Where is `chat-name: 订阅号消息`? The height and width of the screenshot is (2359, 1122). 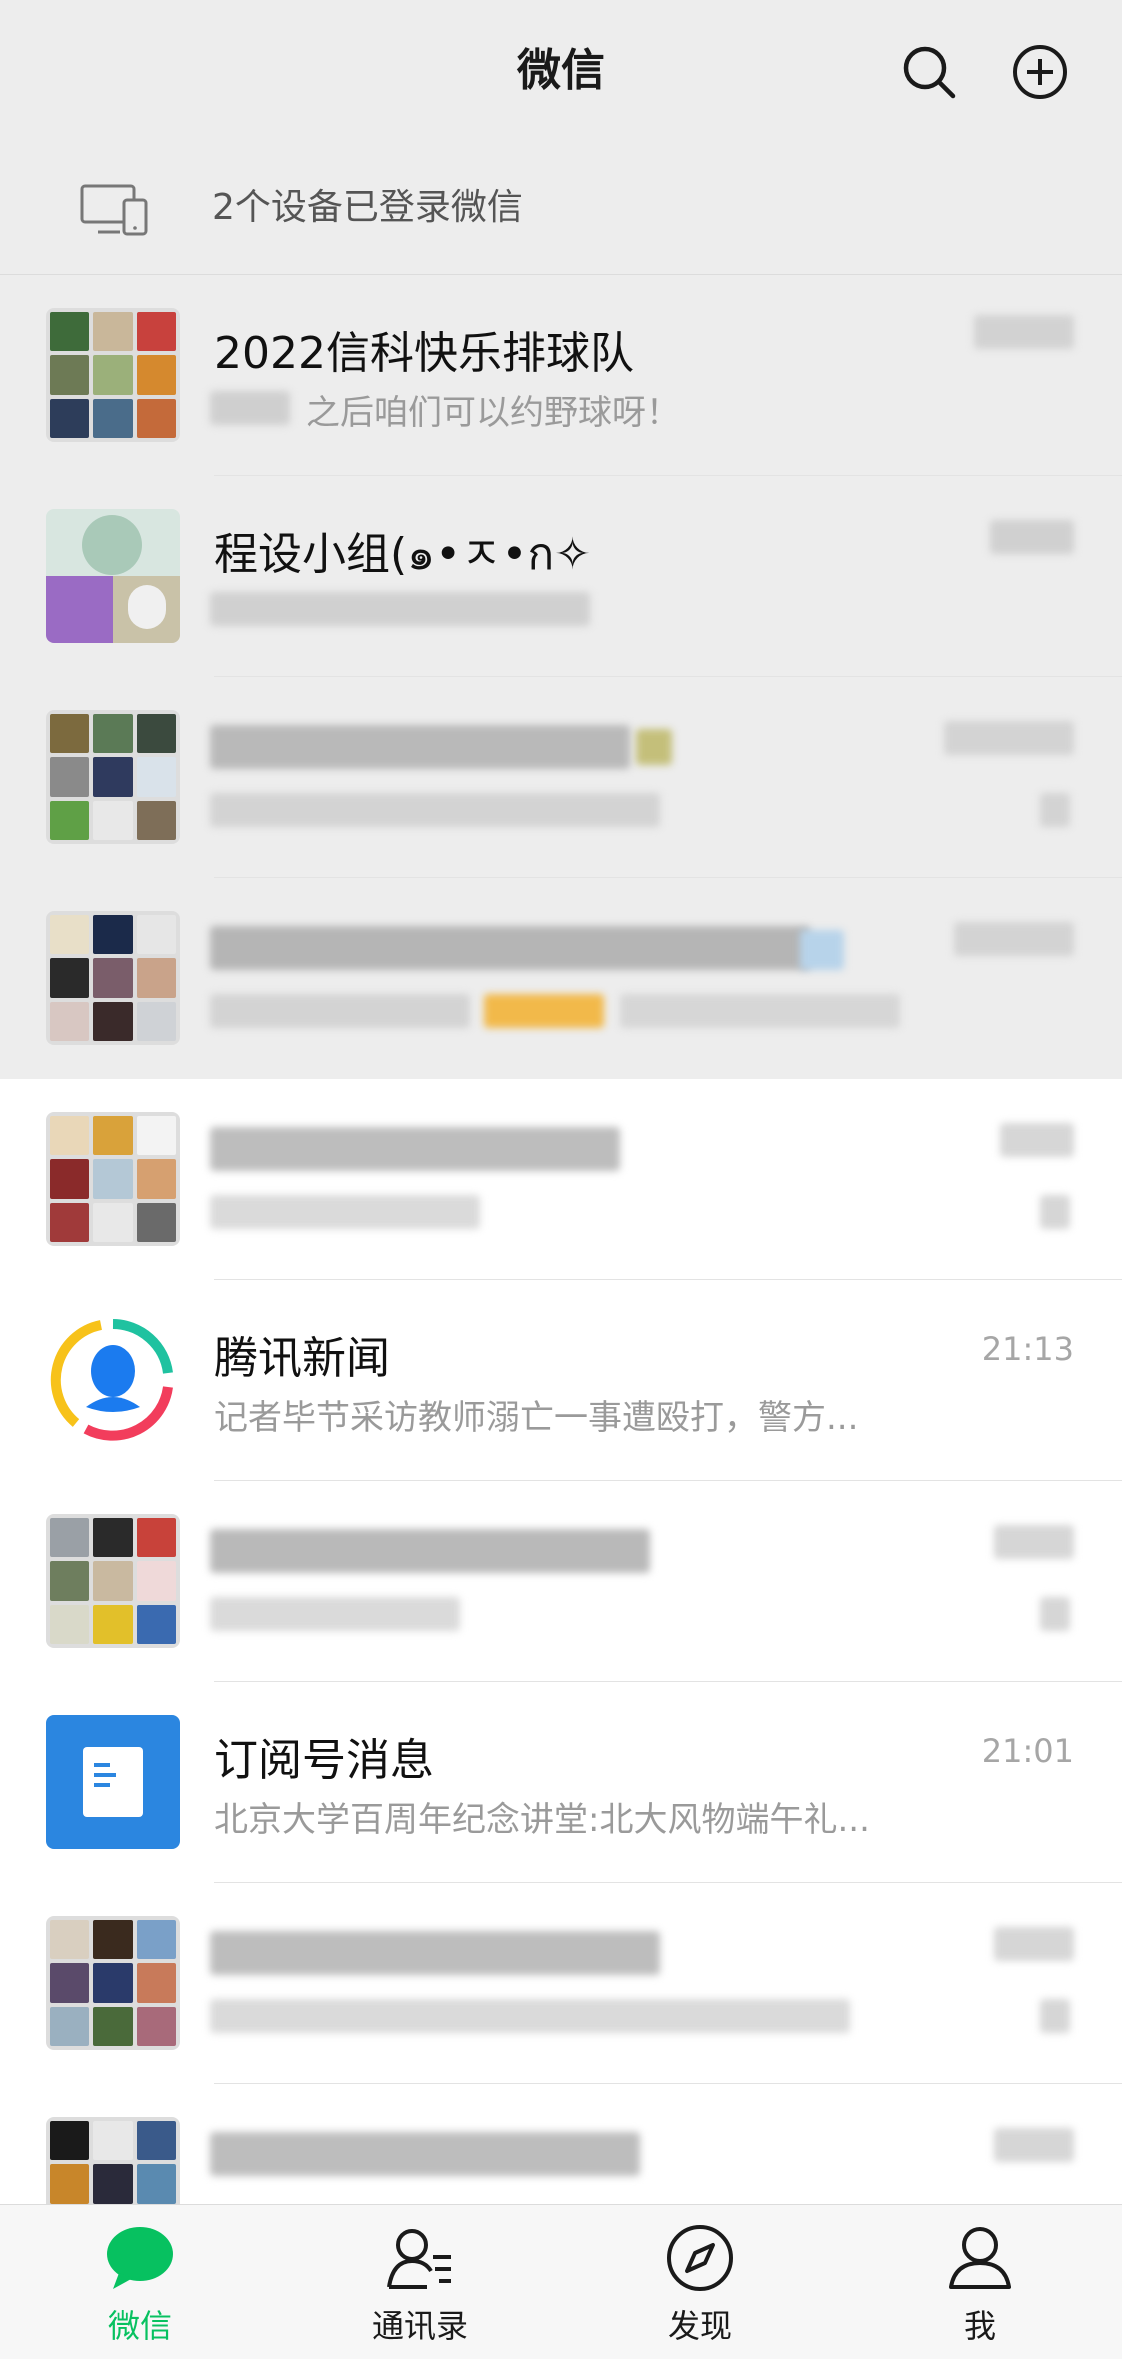
chat-name: 订阅号消息 is located at coordinates (324, 1760).